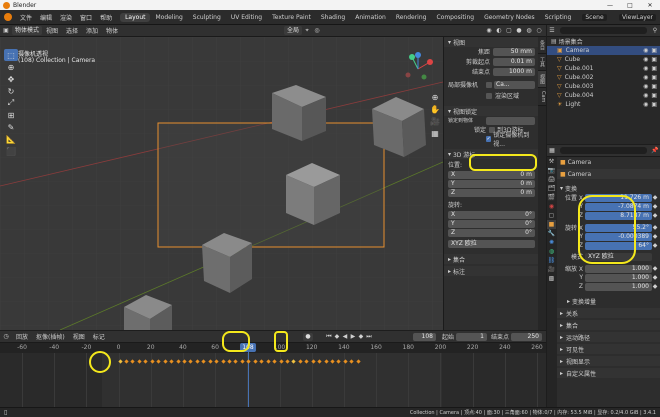  What do you see at coordinates (608, 349) in the screenshot?
I see `property-section-header: ▸ 可见性` at bounding box center [608, 349].